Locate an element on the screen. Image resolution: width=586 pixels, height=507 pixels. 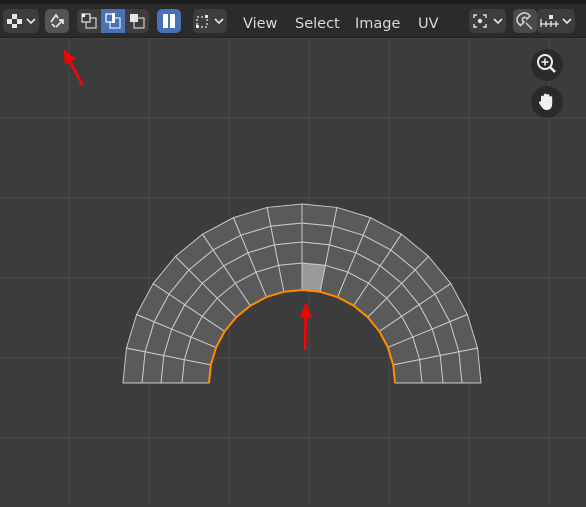
pivot-point-dropdown is located at coordinates (487, 21).